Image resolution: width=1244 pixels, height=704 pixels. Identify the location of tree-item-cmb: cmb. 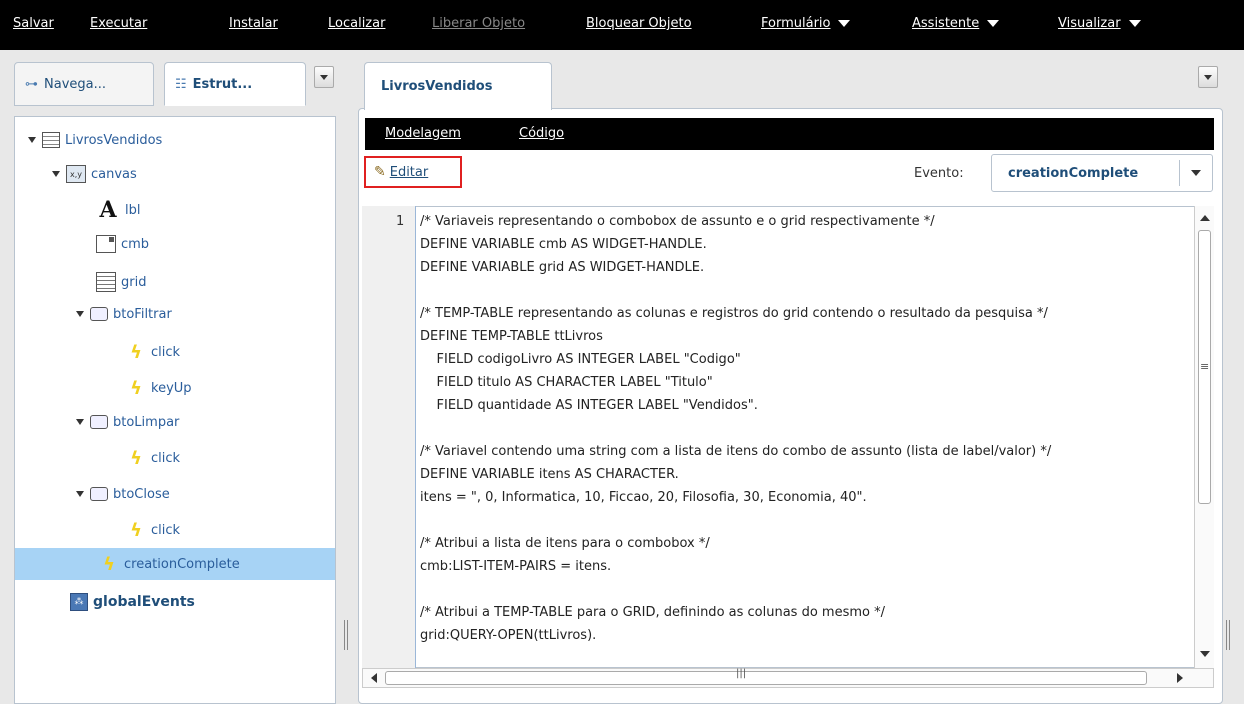
(122, 244).